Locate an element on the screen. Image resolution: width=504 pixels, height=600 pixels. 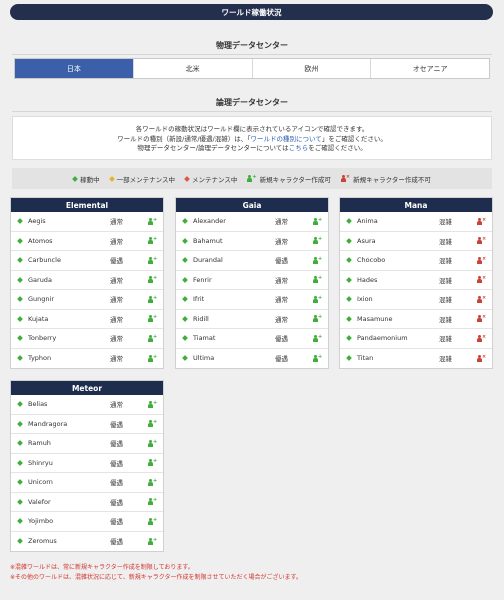
datacenter-info-link: こちら is located at coordinates (299, 148).